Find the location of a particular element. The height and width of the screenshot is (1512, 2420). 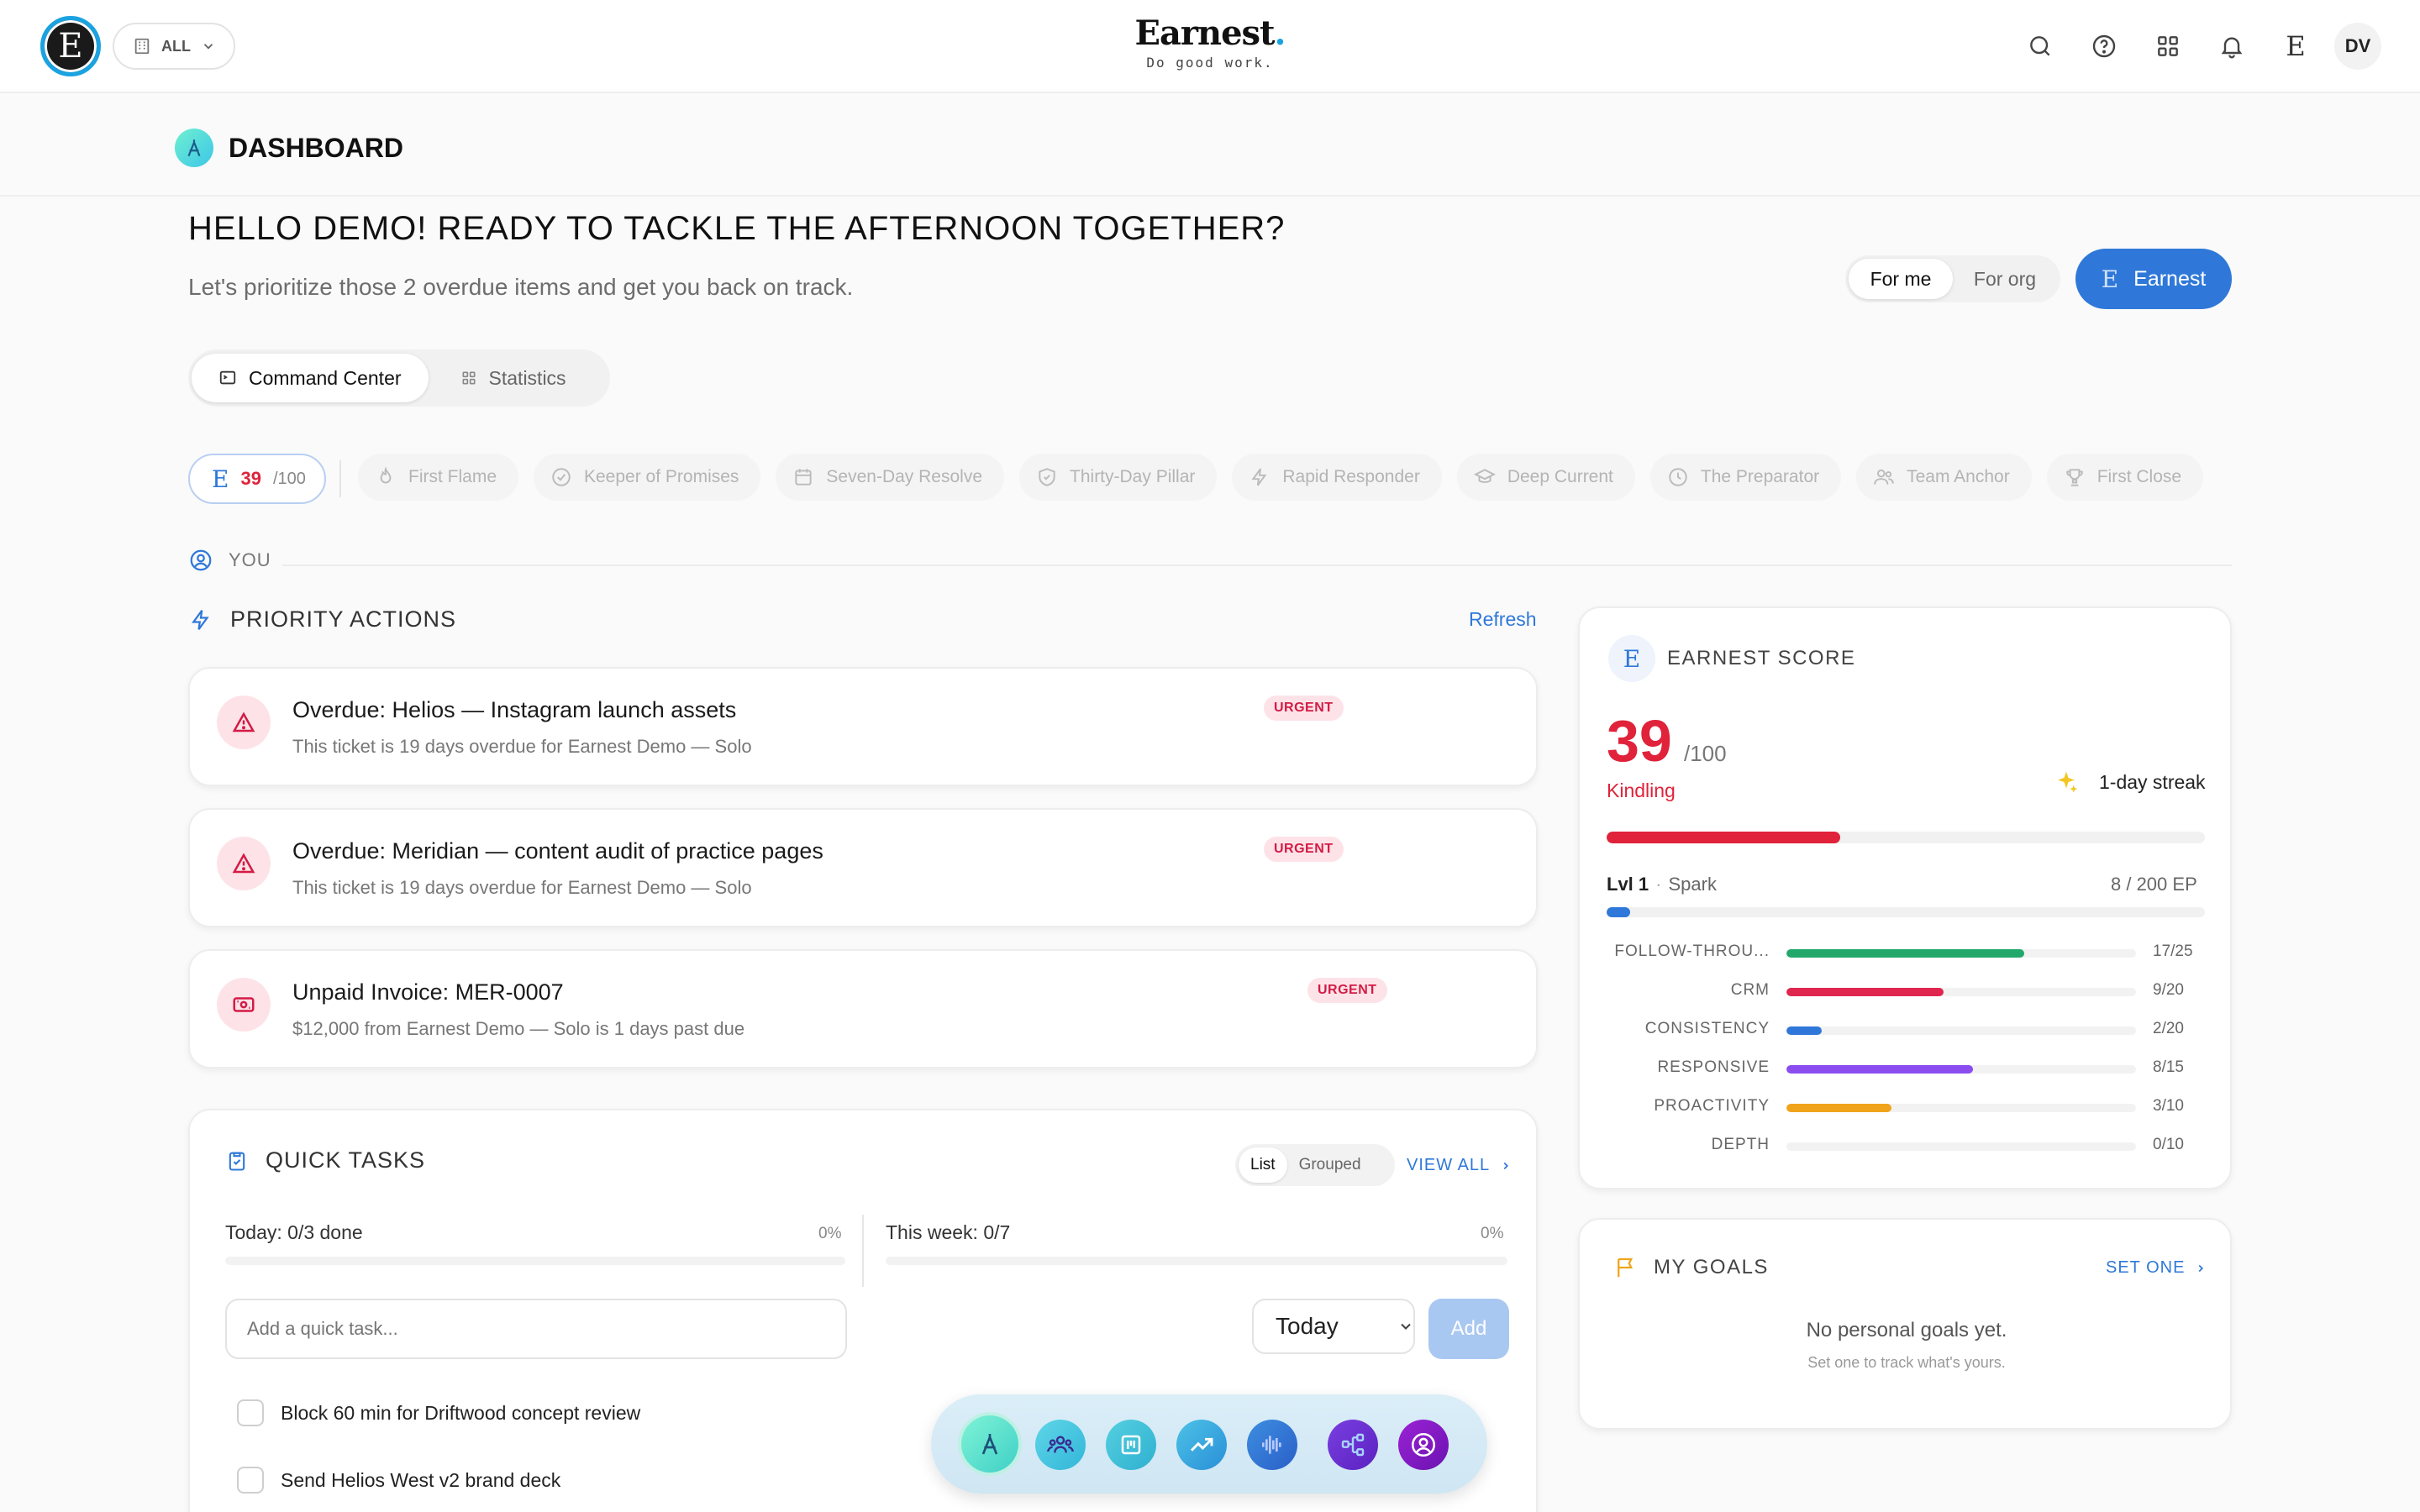

badge-first-flame: First Flame is located at coordinates (438, 477).